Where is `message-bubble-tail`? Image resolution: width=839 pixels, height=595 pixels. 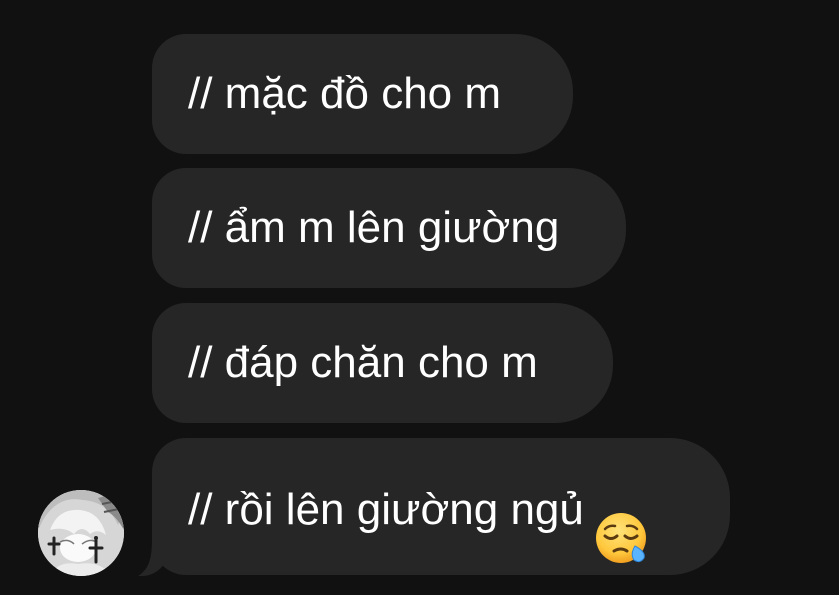 message-bubble-tail is located at coordinates (153, 558).